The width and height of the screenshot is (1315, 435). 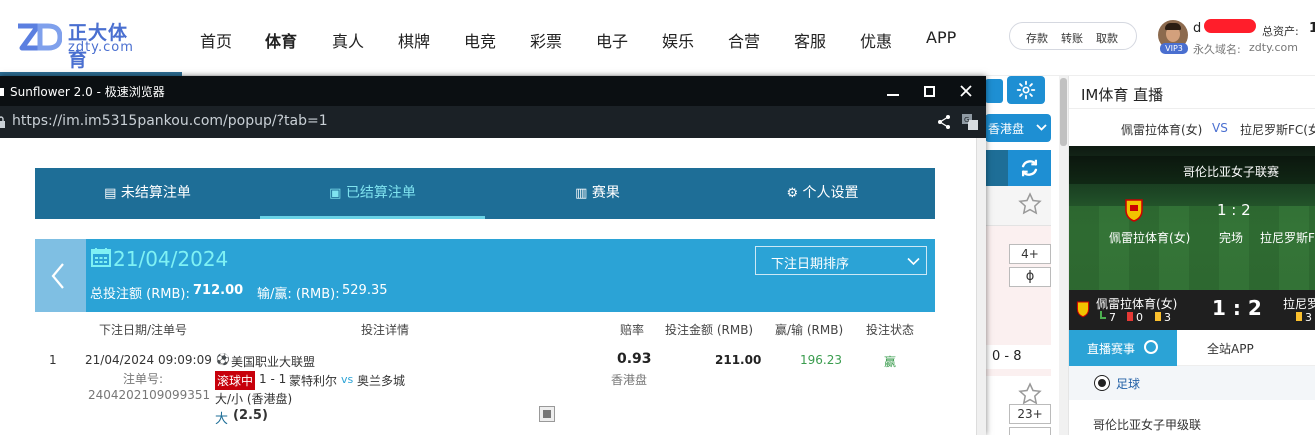 What do you see at coordinates (60, 275) in the screenshot?
I see `previous-date-button` at bounding box center [60, 275].